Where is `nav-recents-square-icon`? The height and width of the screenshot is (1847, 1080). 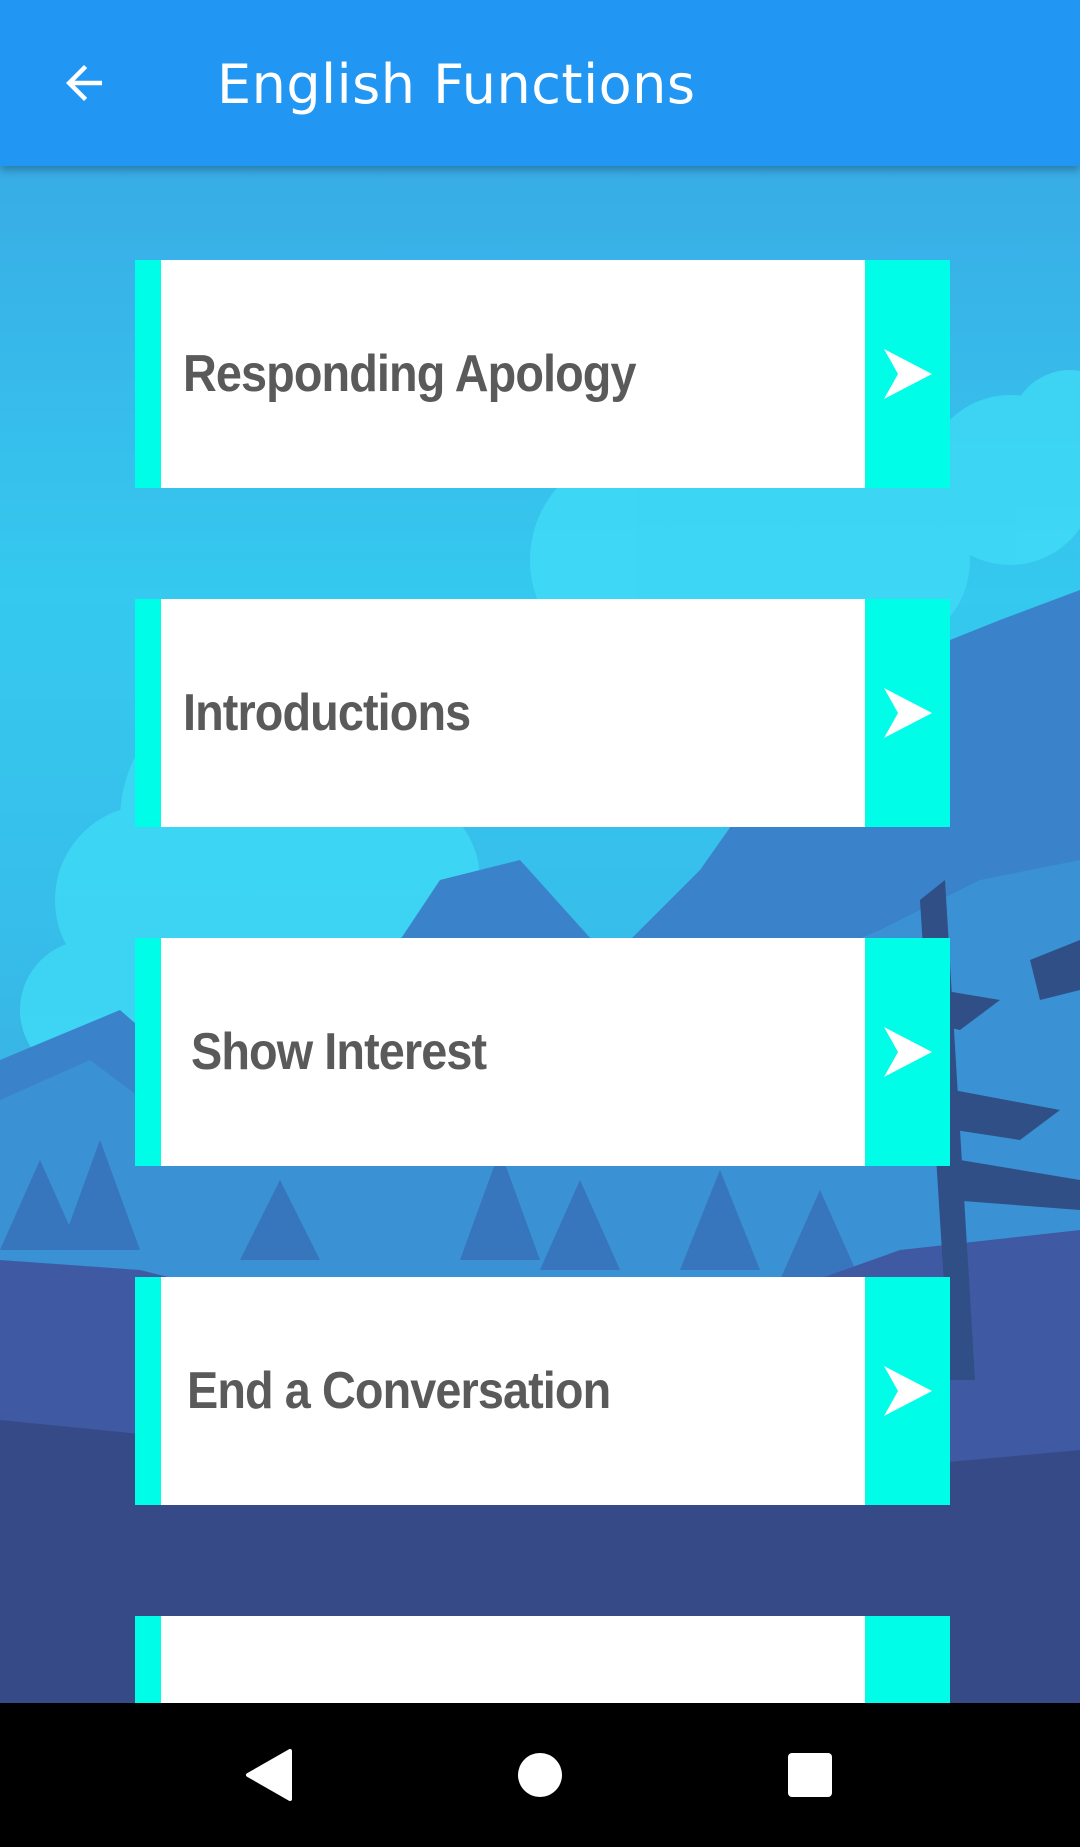 nav-recents-square-icon is located at coordinates (810, 1775).